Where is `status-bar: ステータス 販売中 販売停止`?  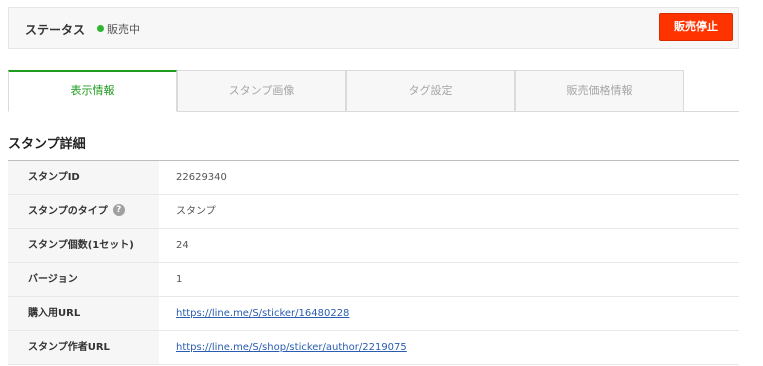 status-bar: ステータス 販売中 販売停止 is located at coordinates (373, 28).